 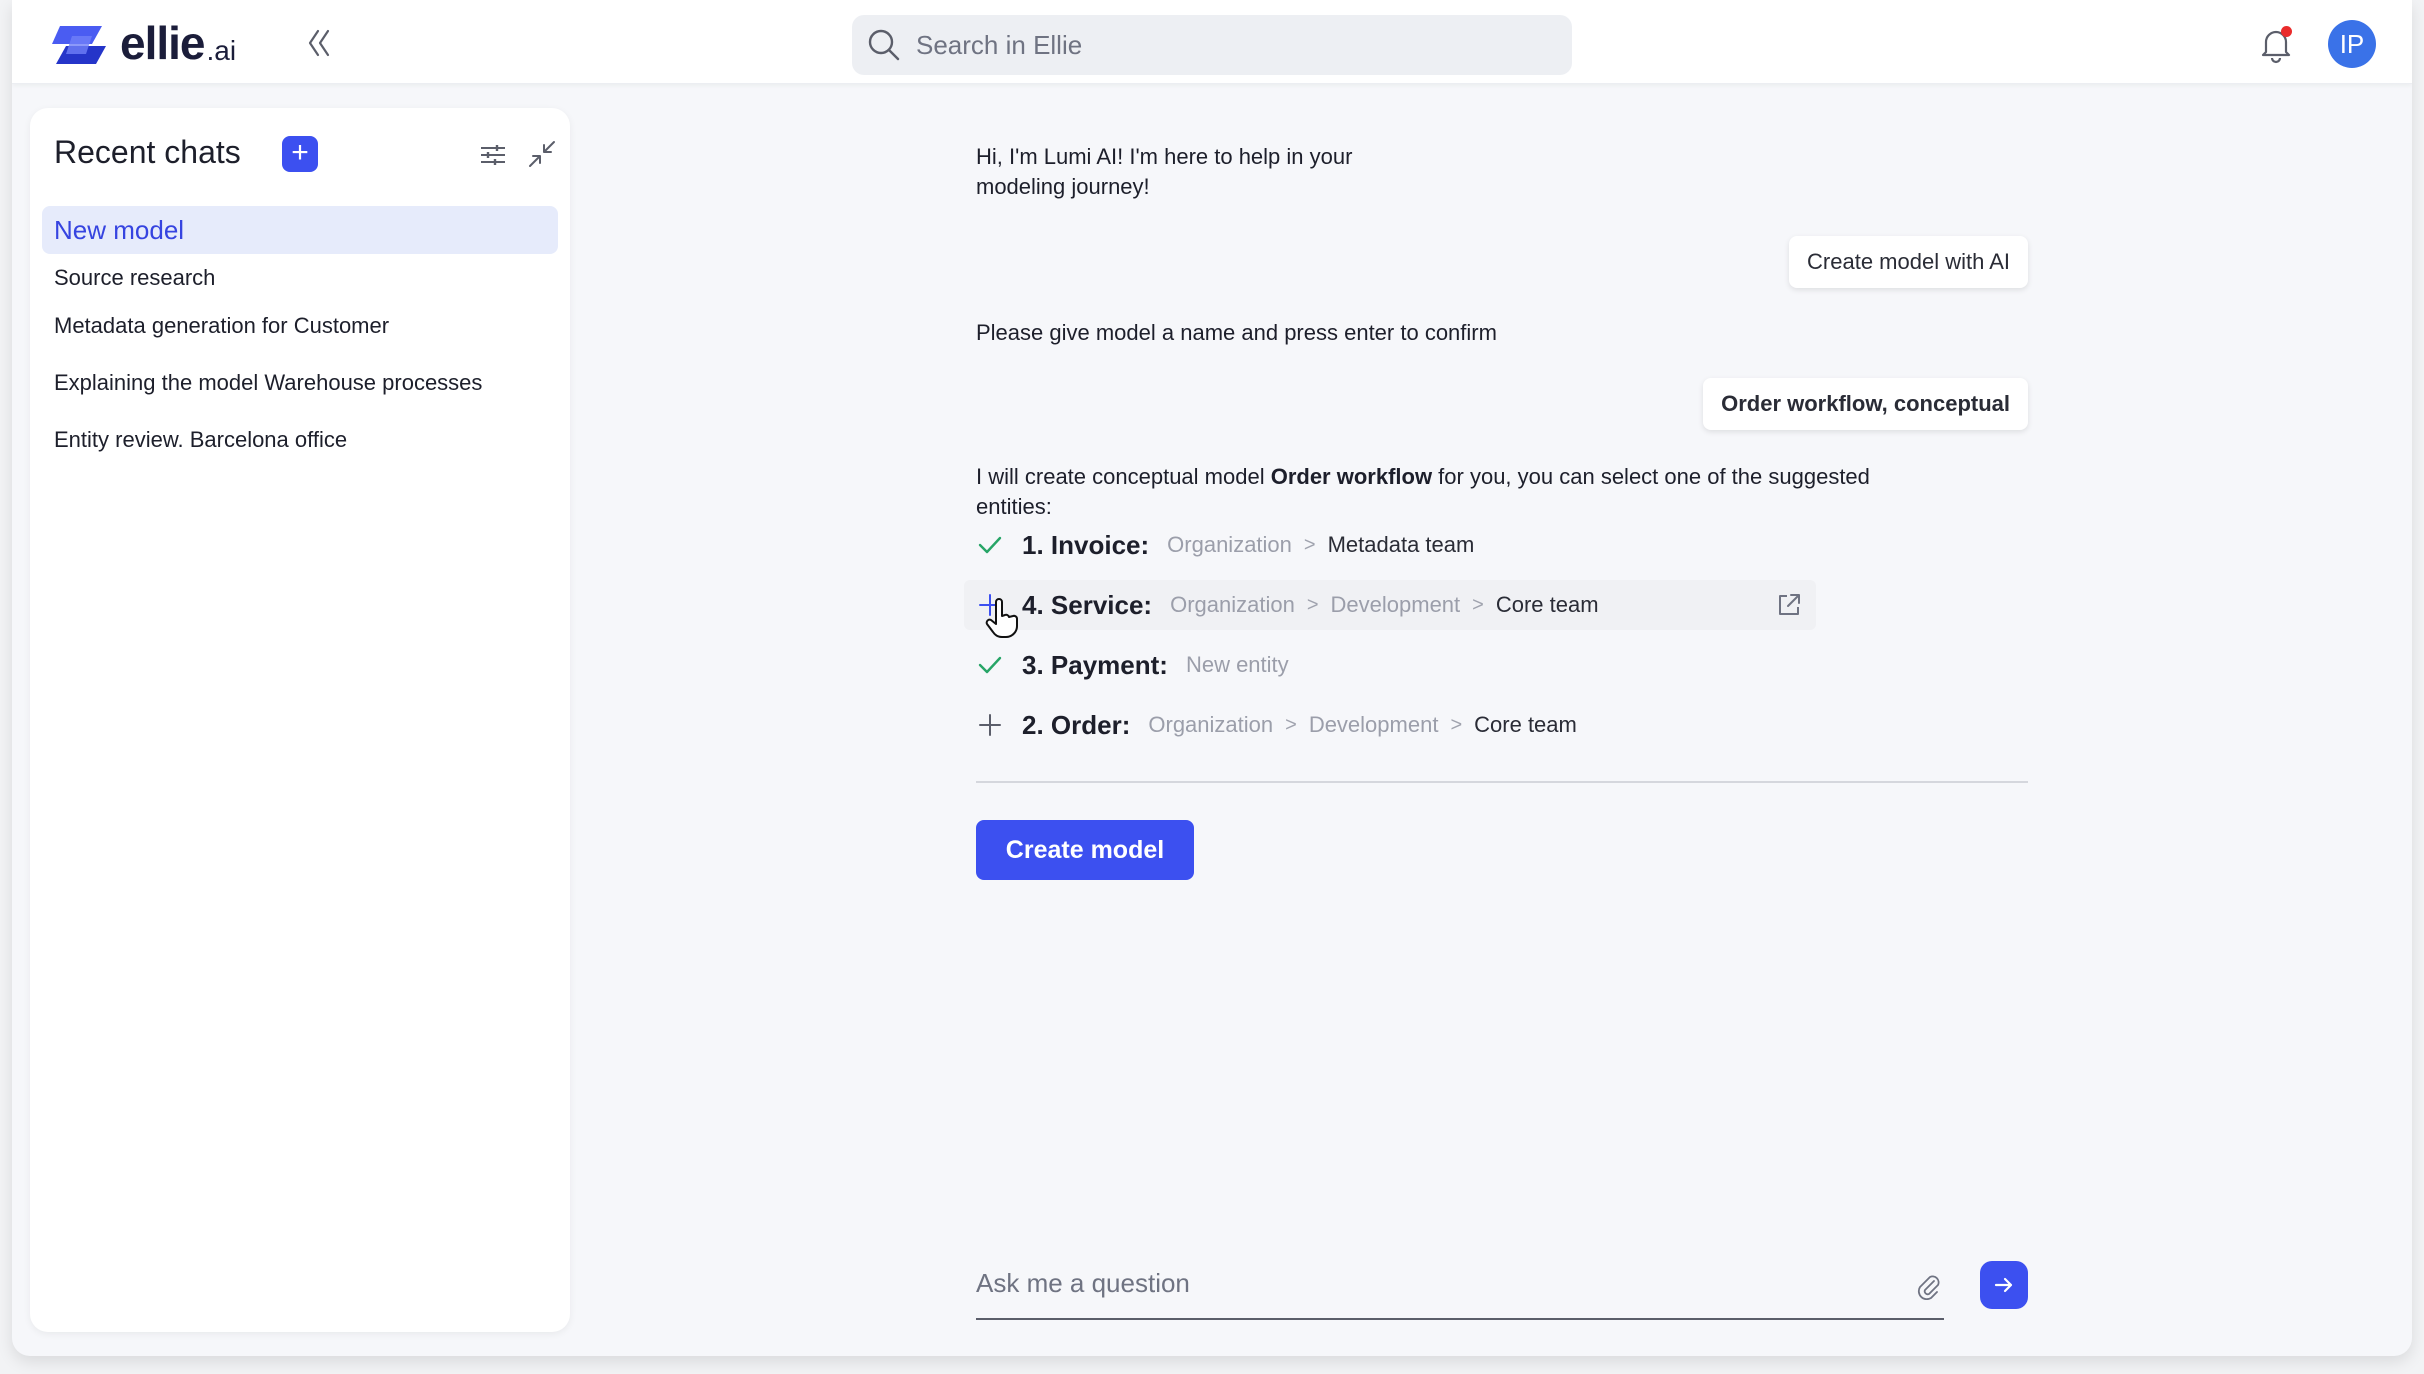 I want to click on minimize-arrows-icon, so click(x=542, y=154).